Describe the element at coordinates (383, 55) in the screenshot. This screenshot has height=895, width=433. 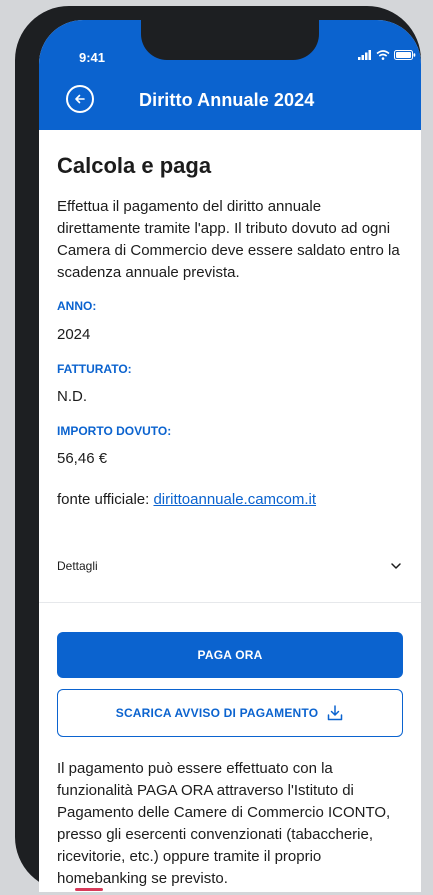
I see `wifi-icon` at that location.